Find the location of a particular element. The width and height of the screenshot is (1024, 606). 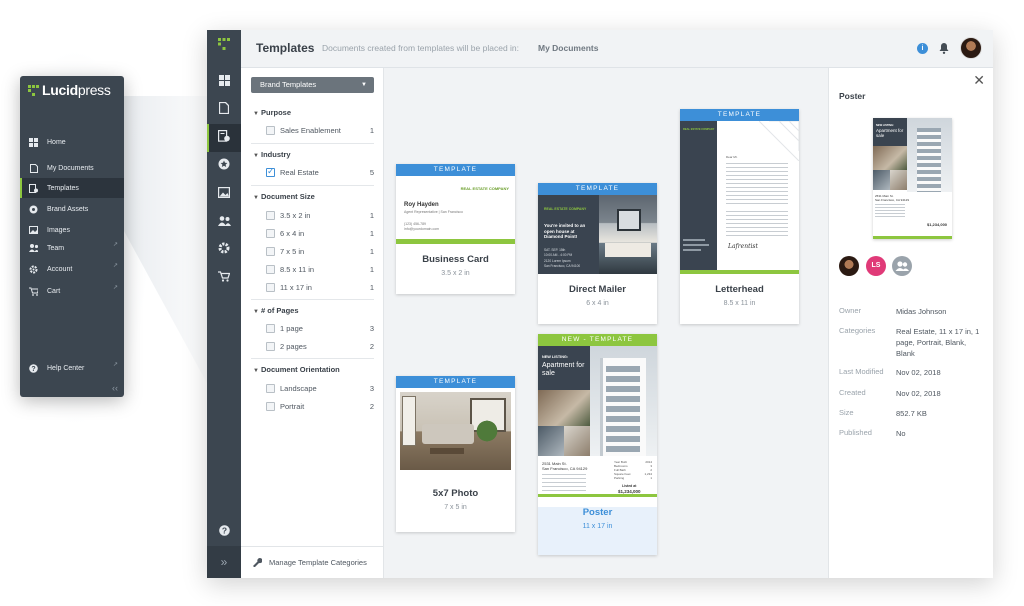

icon-rail: ? » is located at coordinates (224, 304).